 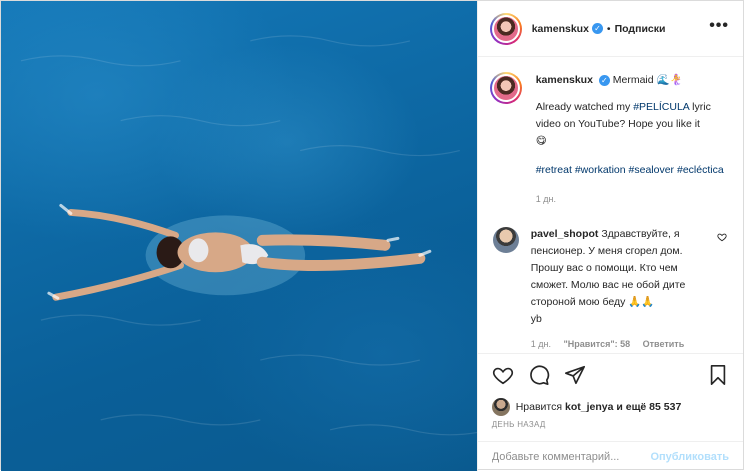 I want to click on hashtag-link: #workation, so click(x=600, y=170).